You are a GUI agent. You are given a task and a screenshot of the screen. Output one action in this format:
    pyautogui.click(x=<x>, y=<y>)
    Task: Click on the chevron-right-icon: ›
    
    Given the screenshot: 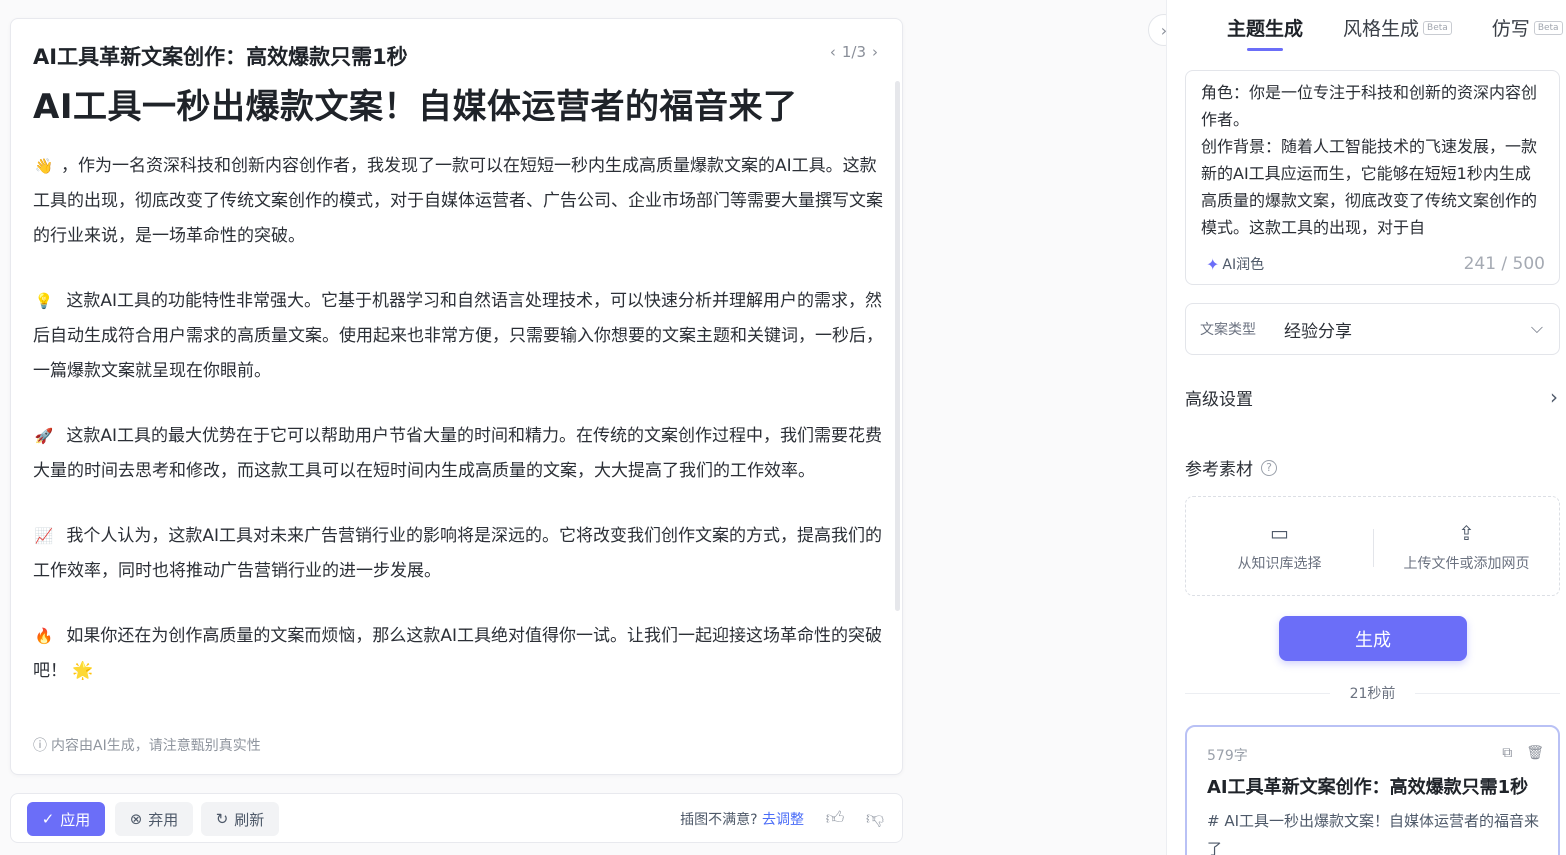 What is the action you would take?
    pyautogui.click(x=1554, y=397)
    